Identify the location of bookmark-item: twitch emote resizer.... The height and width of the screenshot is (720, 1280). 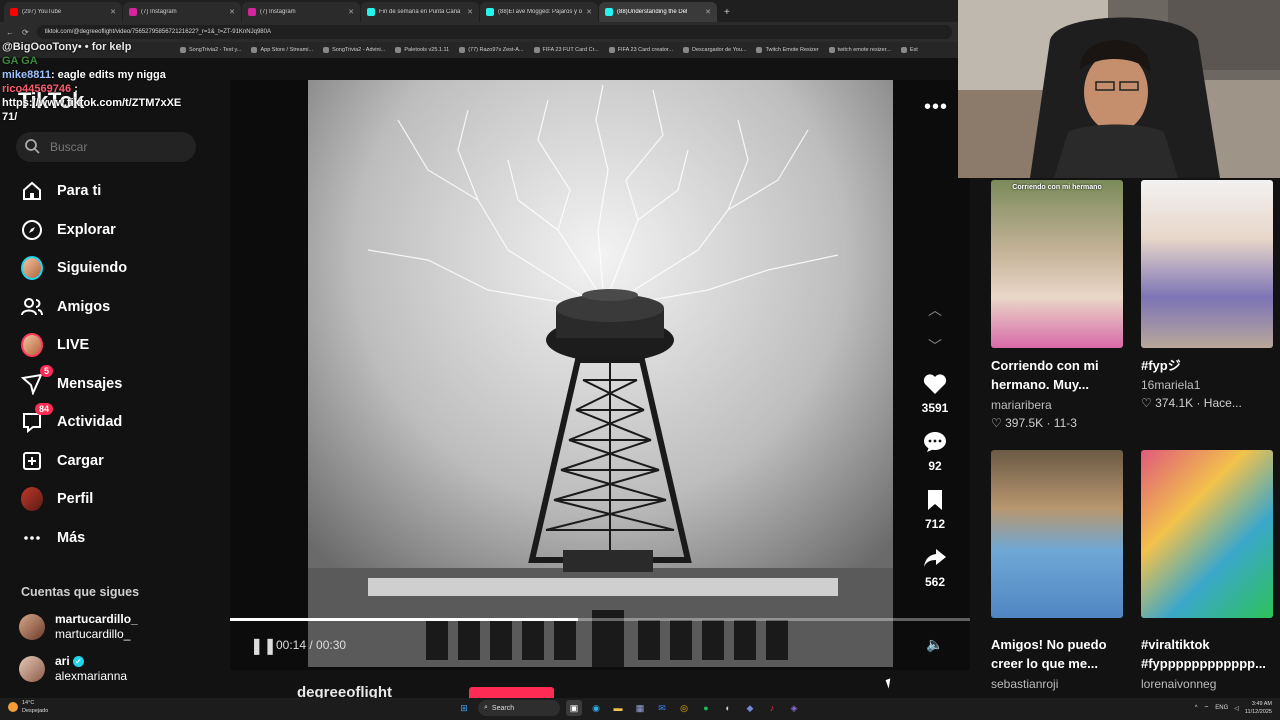
(859, 50).